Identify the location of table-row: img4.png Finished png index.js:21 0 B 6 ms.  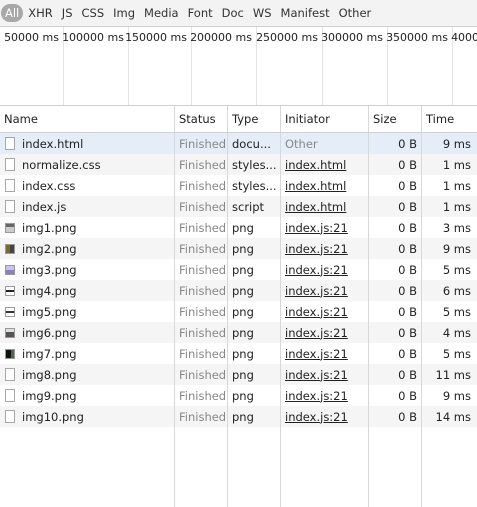
(238, 290).